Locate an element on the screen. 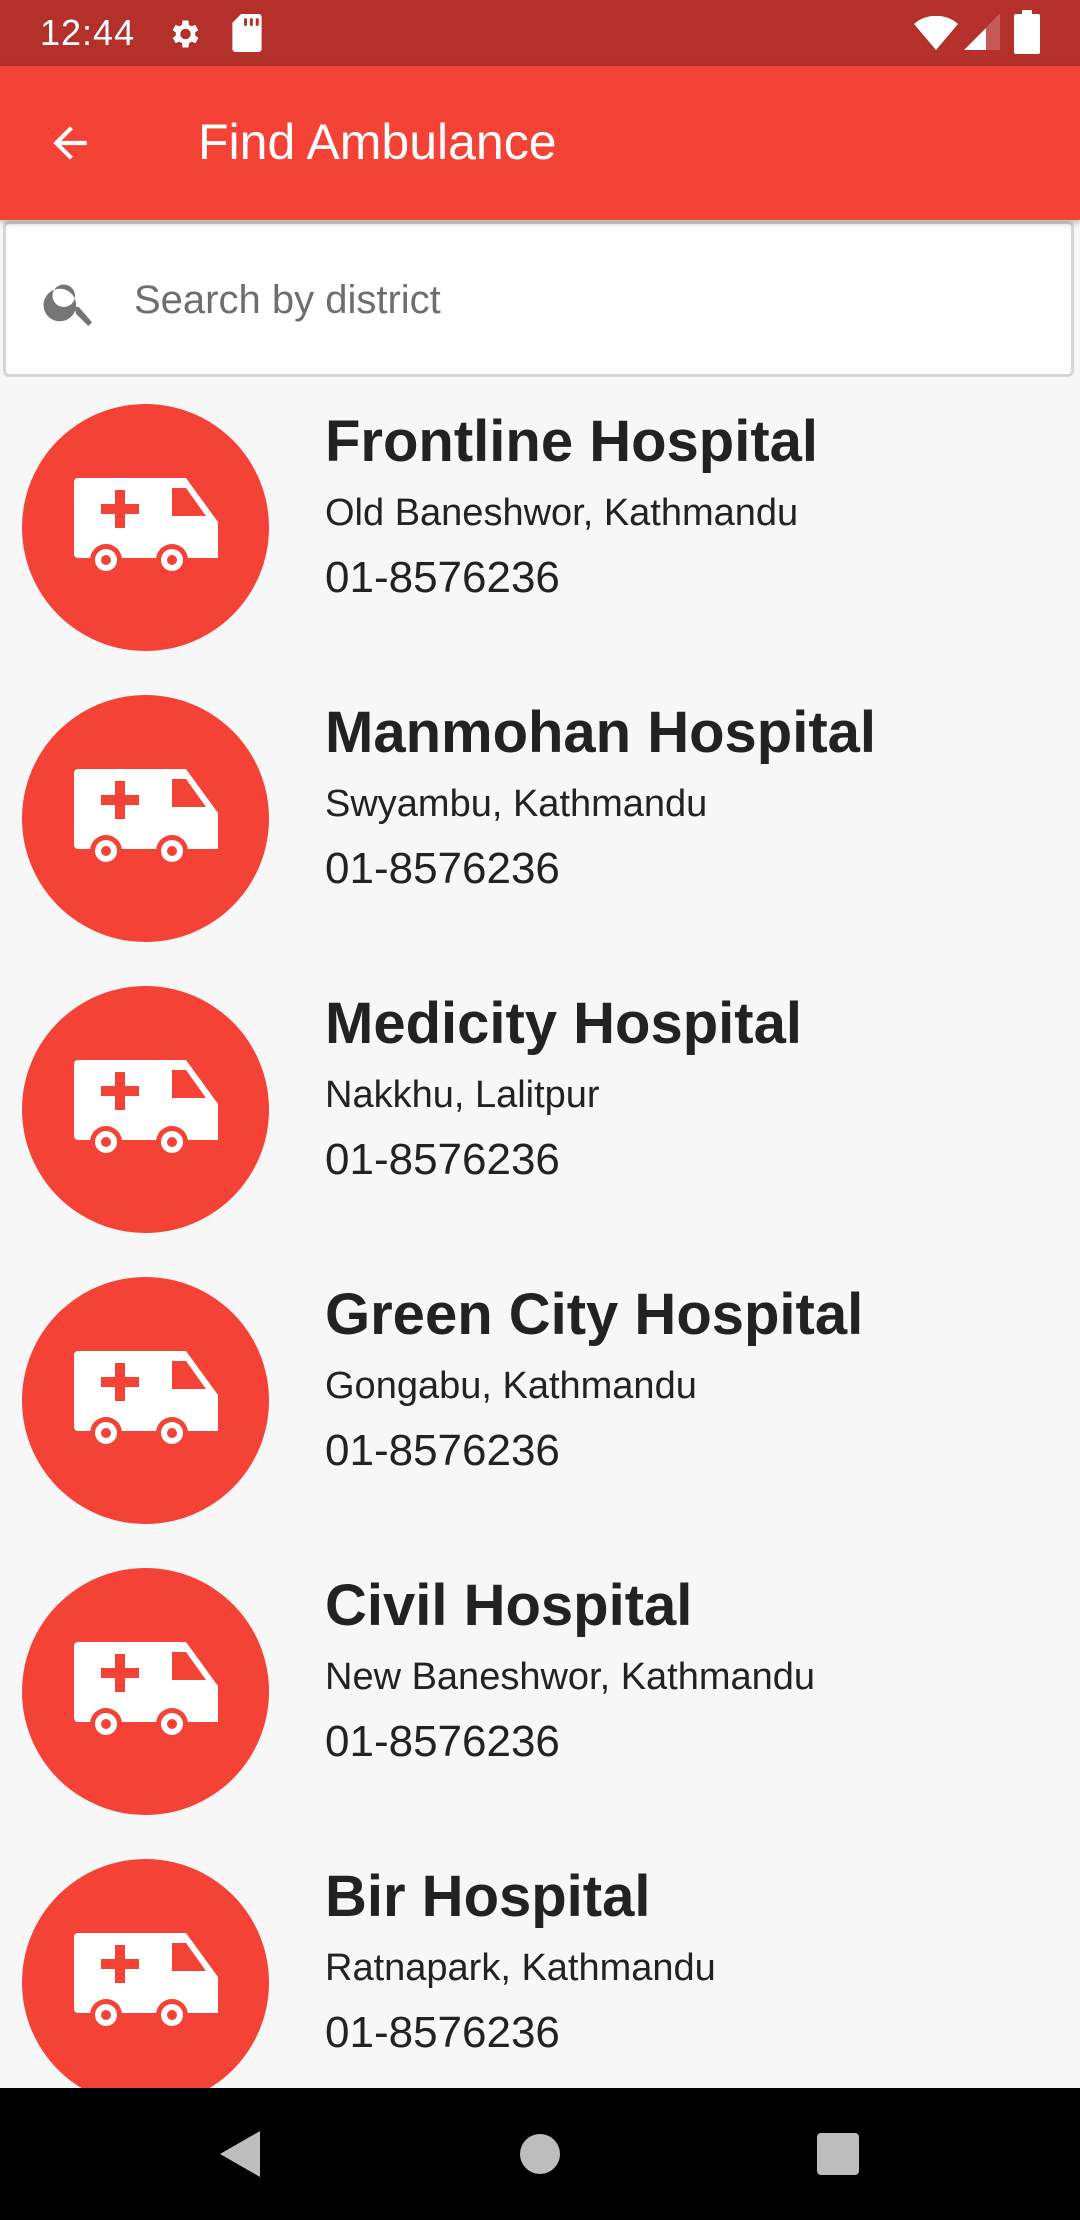  nav-recents-button is located at coordinates (838, 2154).